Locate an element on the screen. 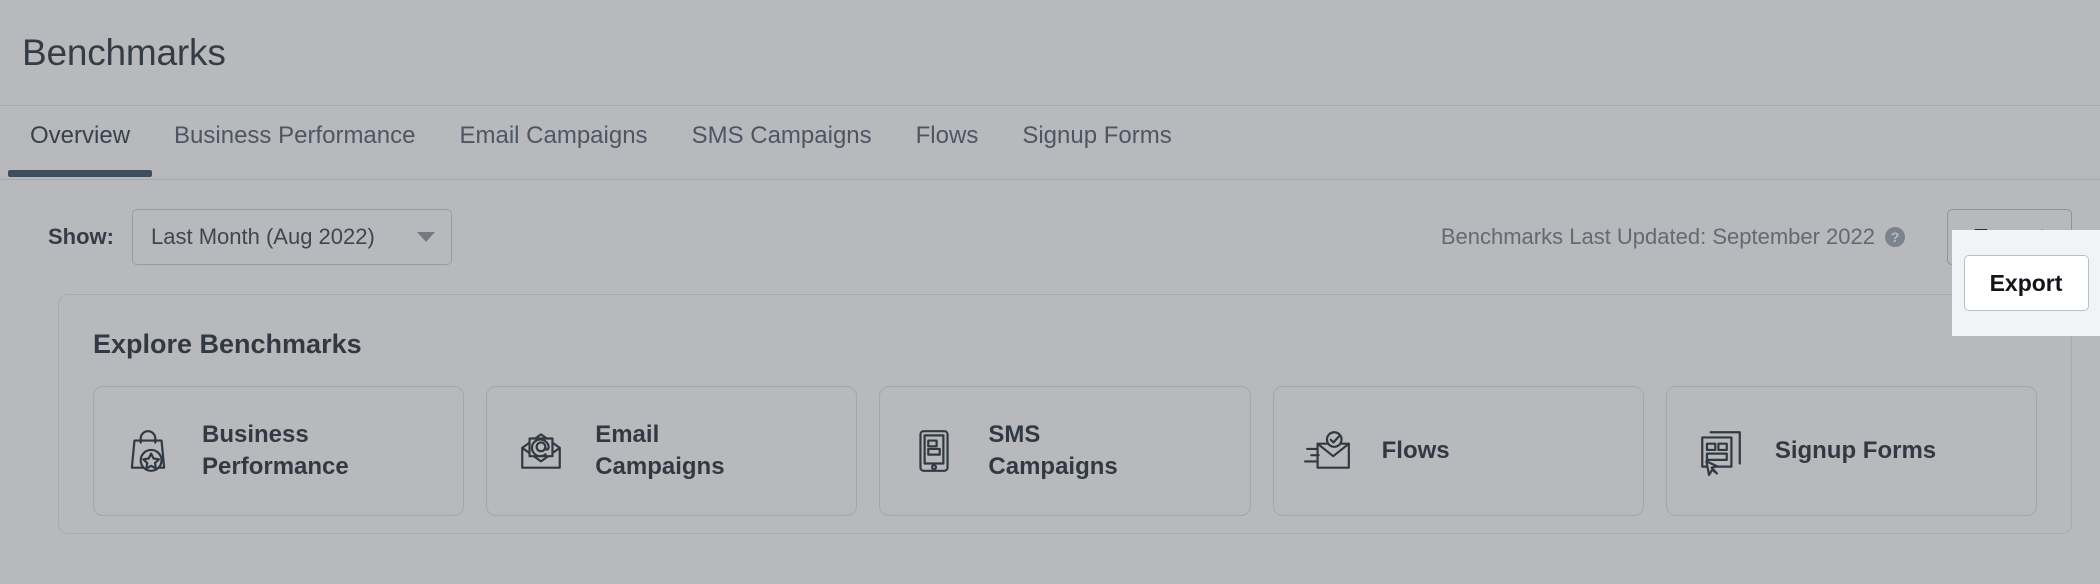 Image resolution: width=2100 pixels, height=584 pixels. card-business-performance: Business Performance is located at coordinates (279, 451).